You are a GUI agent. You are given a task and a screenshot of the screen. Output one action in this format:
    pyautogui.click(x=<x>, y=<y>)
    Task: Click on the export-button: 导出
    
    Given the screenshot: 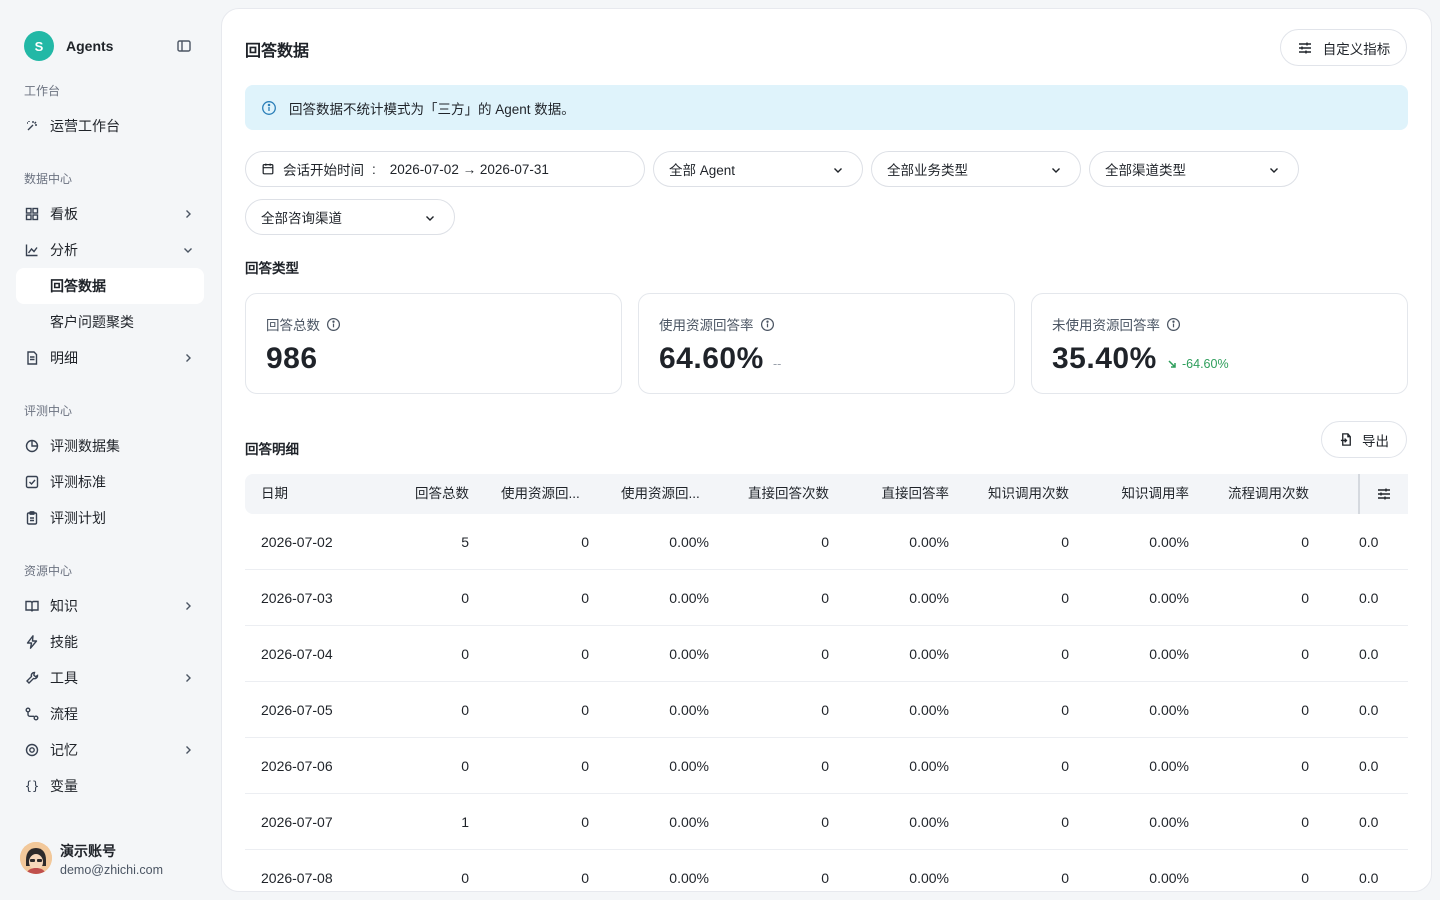 What is the action you would take?
    pyautogui.click(x=1364, y=439)
    